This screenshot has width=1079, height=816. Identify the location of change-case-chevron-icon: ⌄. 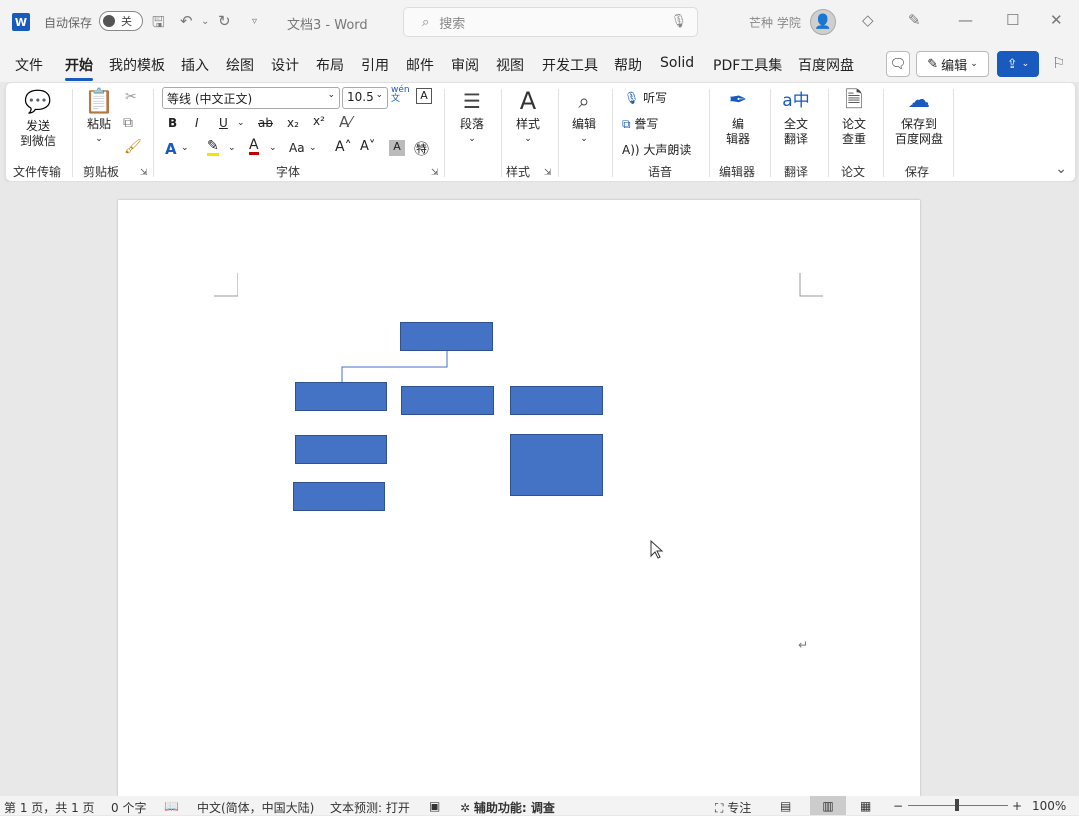
(313, 148).